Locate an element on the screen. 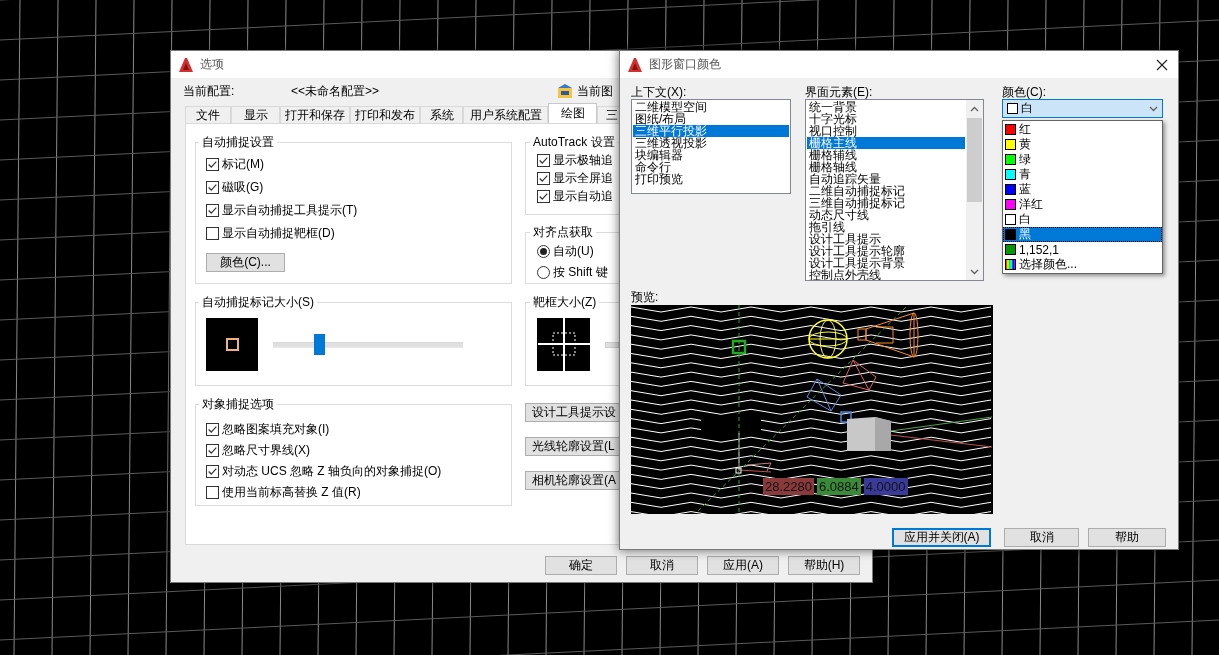 The width and height of the screenshot is (1219, 655). dropdown-option: 红 is located at coordinates (1082, 129).